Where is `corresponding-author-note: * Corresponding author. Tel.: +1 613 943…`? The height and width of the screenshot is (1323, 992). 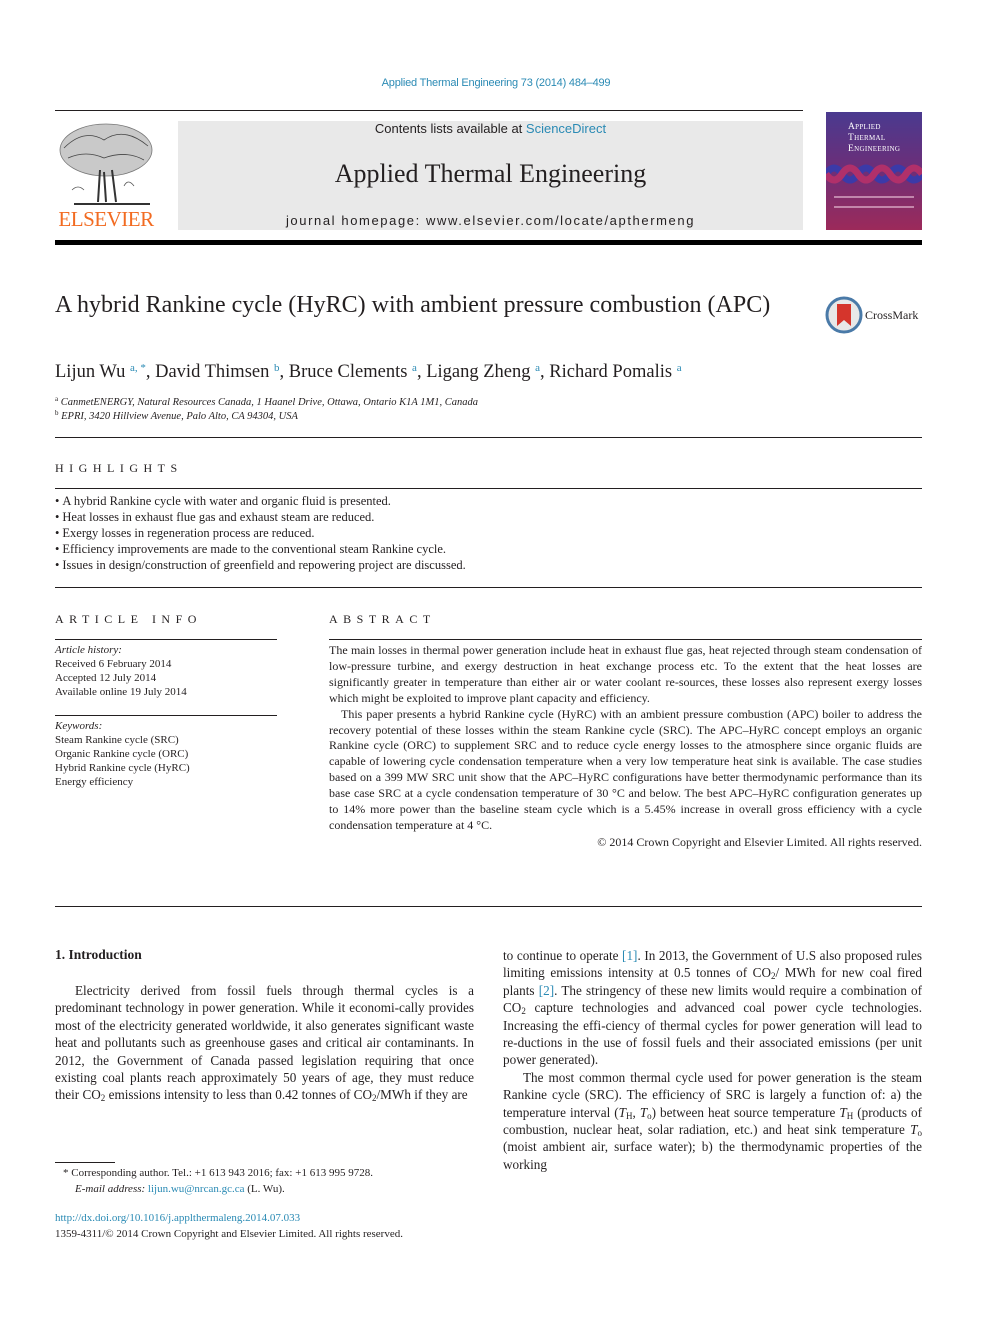 corresponding-author-note: * Corresponding author. Tel.: +1 613 943… is located at coordinates (218, 1173).